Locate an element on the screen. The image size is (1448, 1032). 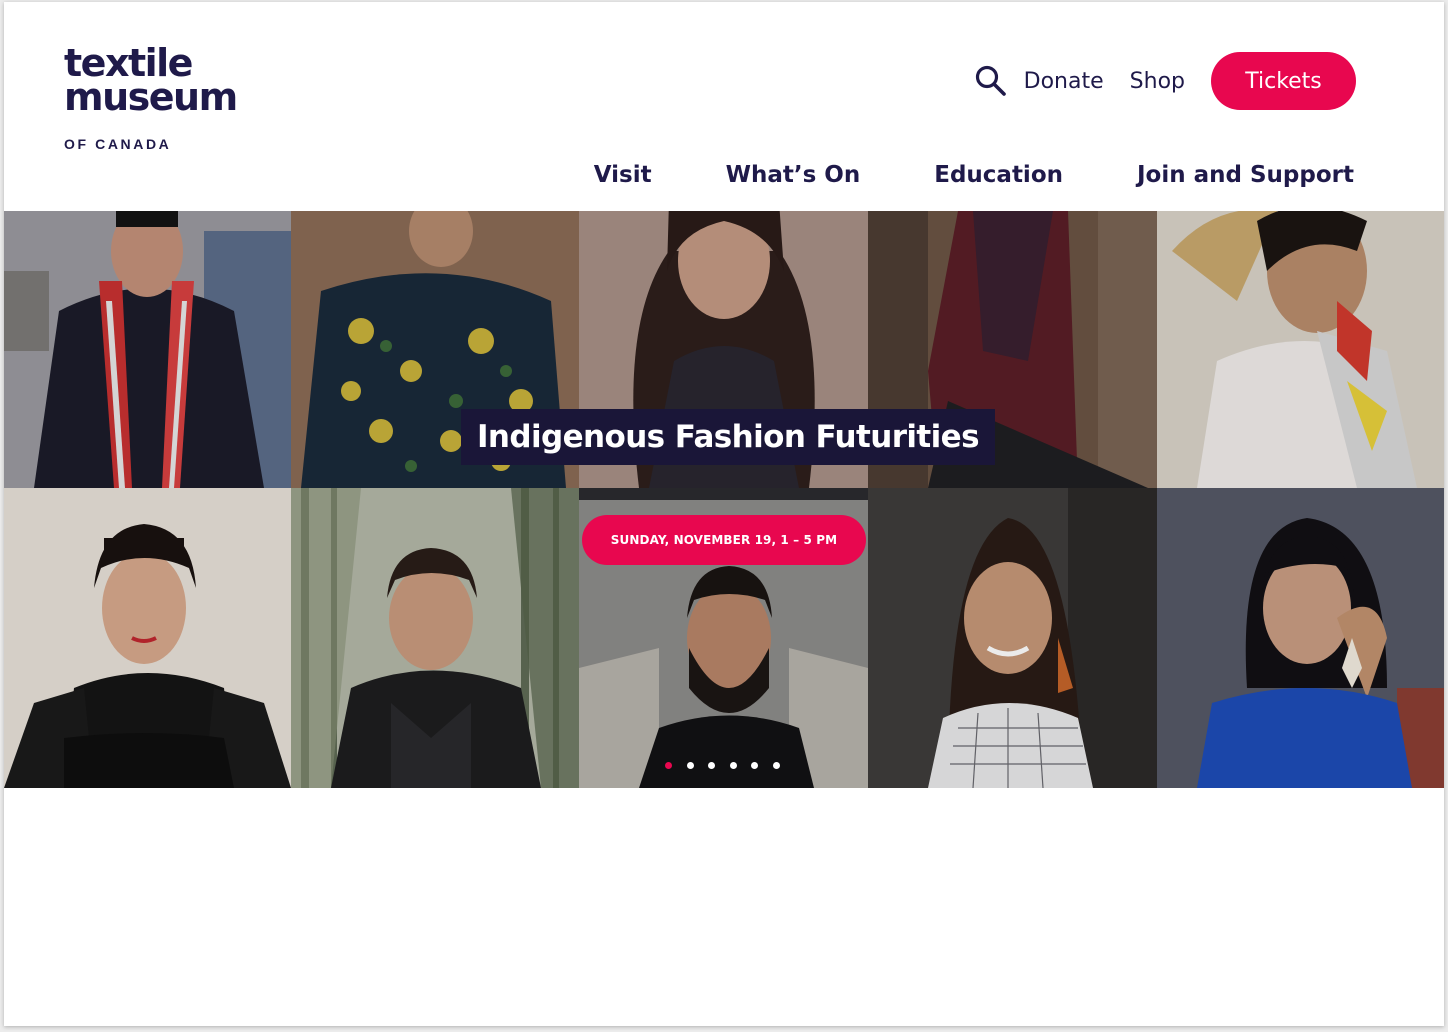
tickets-button: Tickets is located at coordinates (1283, 81).